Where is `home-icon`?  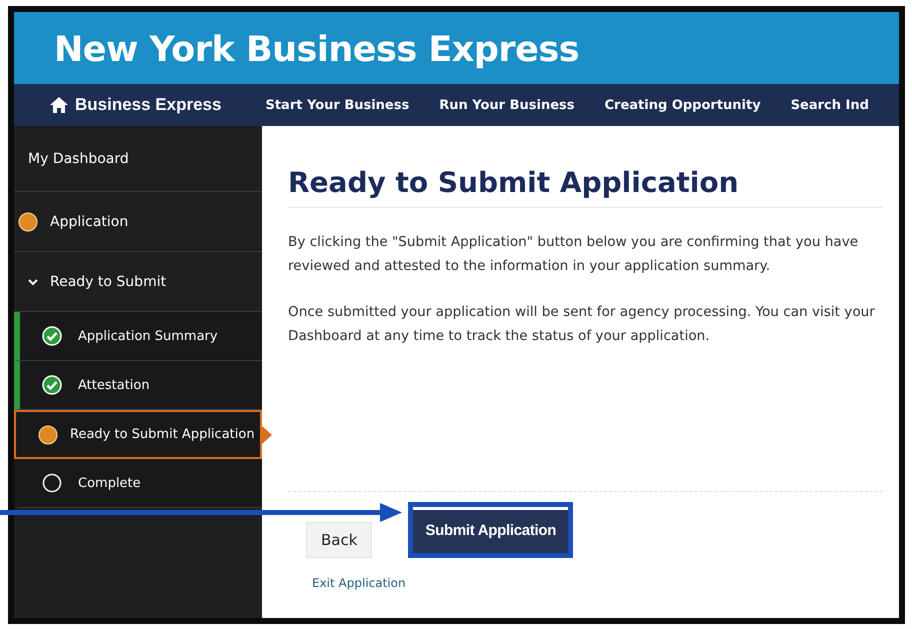
home-icon is located at coordinates (59, 105).